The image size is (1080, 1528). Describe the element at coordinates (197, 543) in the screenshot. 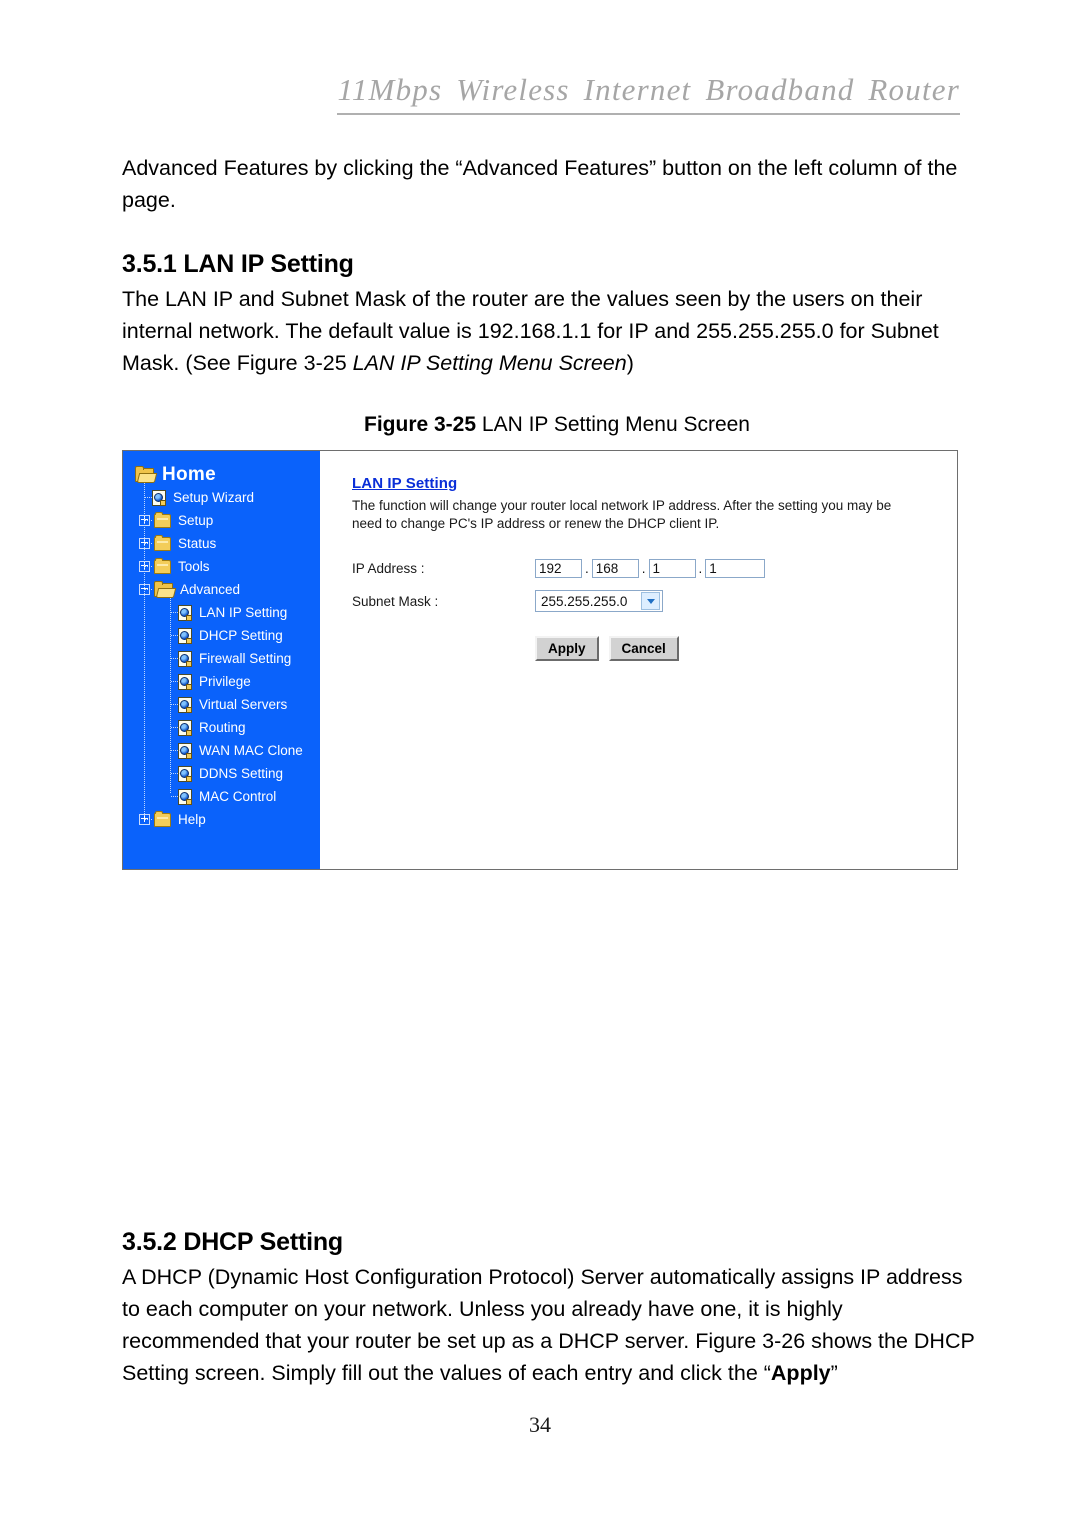

I see `nav-item-status-label: Status` at that location.